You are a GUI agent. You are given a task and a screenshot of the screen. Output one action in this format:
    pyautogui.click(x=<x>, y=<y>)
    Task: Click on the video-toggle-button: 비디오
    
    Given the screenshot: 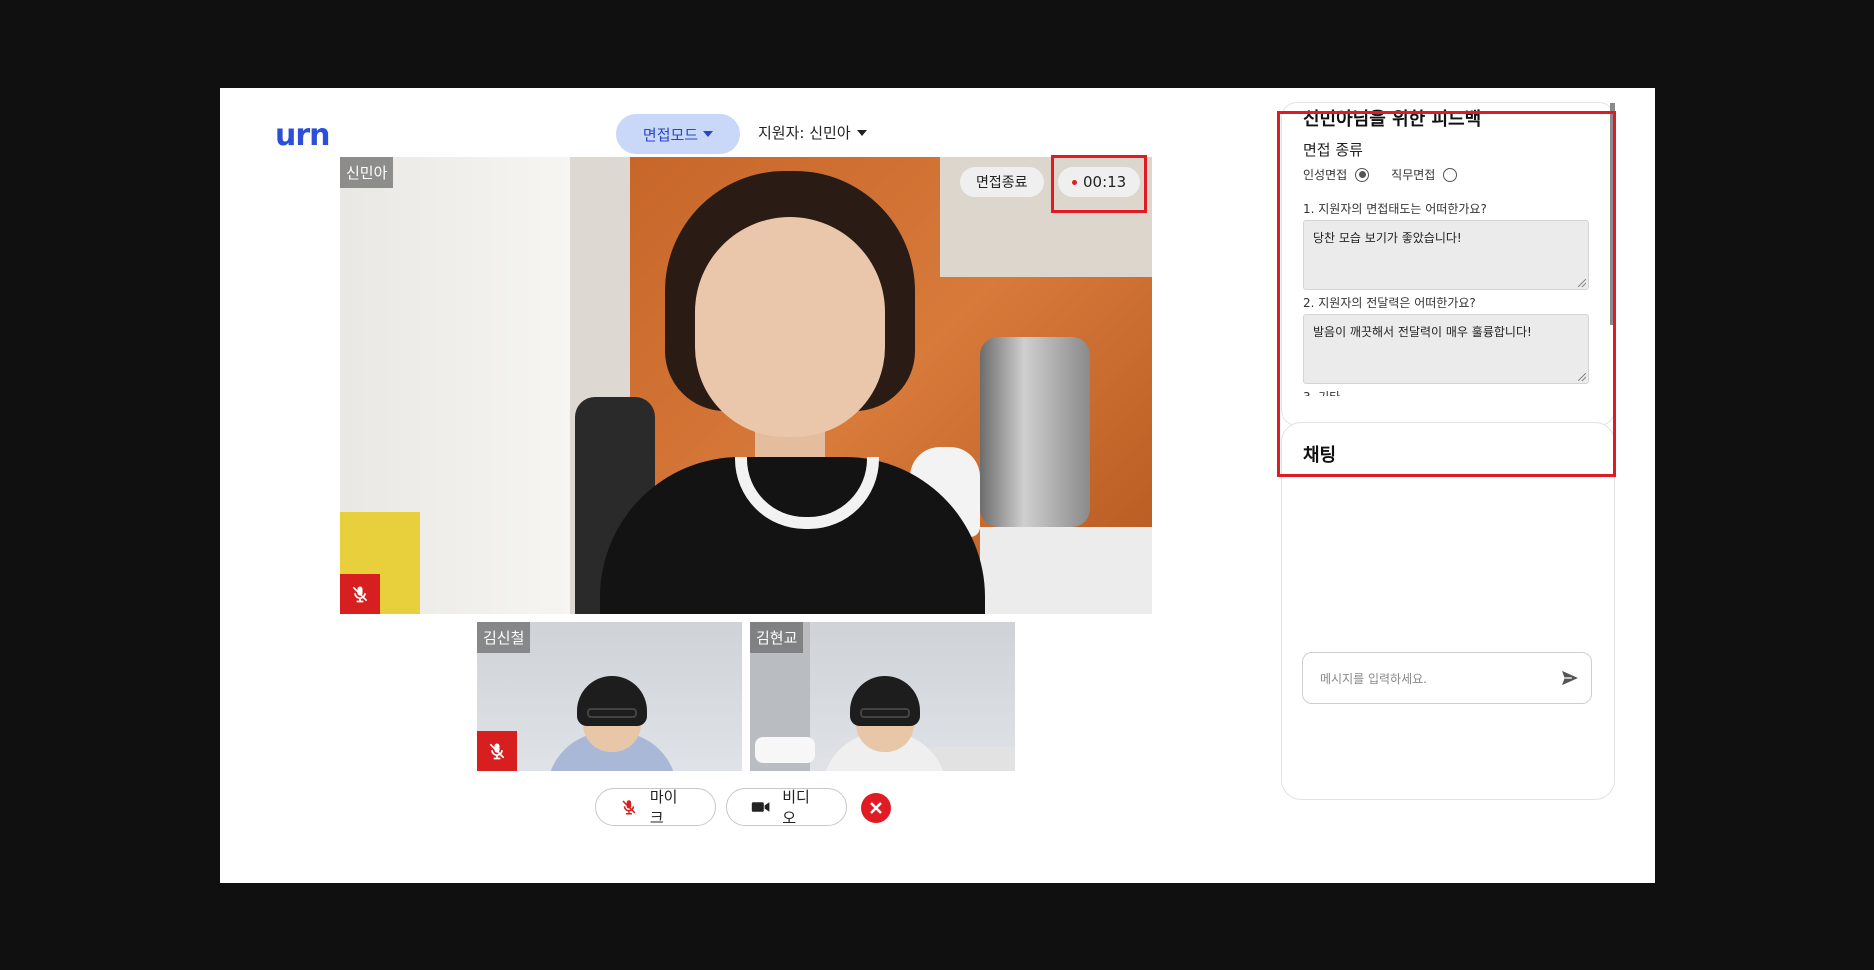 What is the action you would take?
    pyautogui.click(x=786, y=807)
    